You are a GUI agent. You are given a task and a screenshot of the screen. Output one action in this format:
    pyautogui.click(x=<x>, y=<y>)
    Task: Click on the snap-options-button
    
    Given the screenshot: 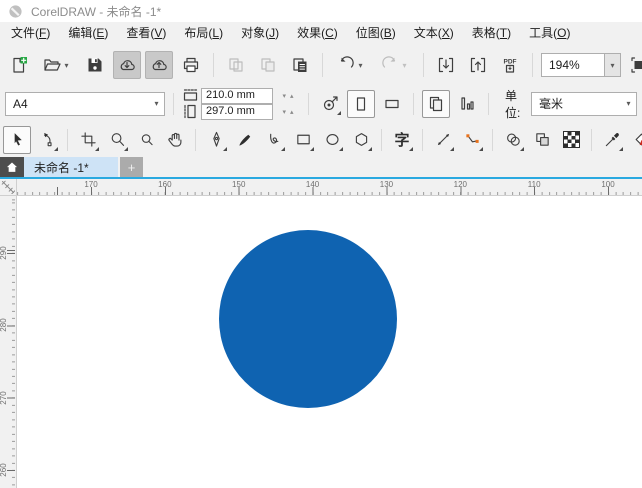 What is the action you would take?
    pyautogui.click(x=330, y=104)
    